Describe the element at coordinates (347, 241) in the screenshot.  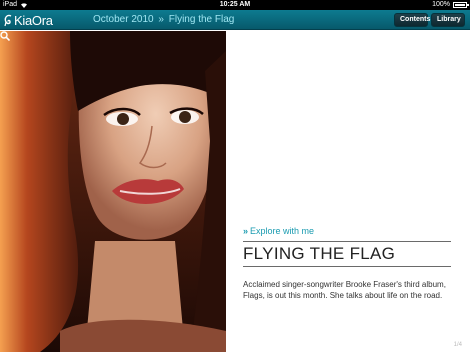
I see `headline-rule-top` at that location.